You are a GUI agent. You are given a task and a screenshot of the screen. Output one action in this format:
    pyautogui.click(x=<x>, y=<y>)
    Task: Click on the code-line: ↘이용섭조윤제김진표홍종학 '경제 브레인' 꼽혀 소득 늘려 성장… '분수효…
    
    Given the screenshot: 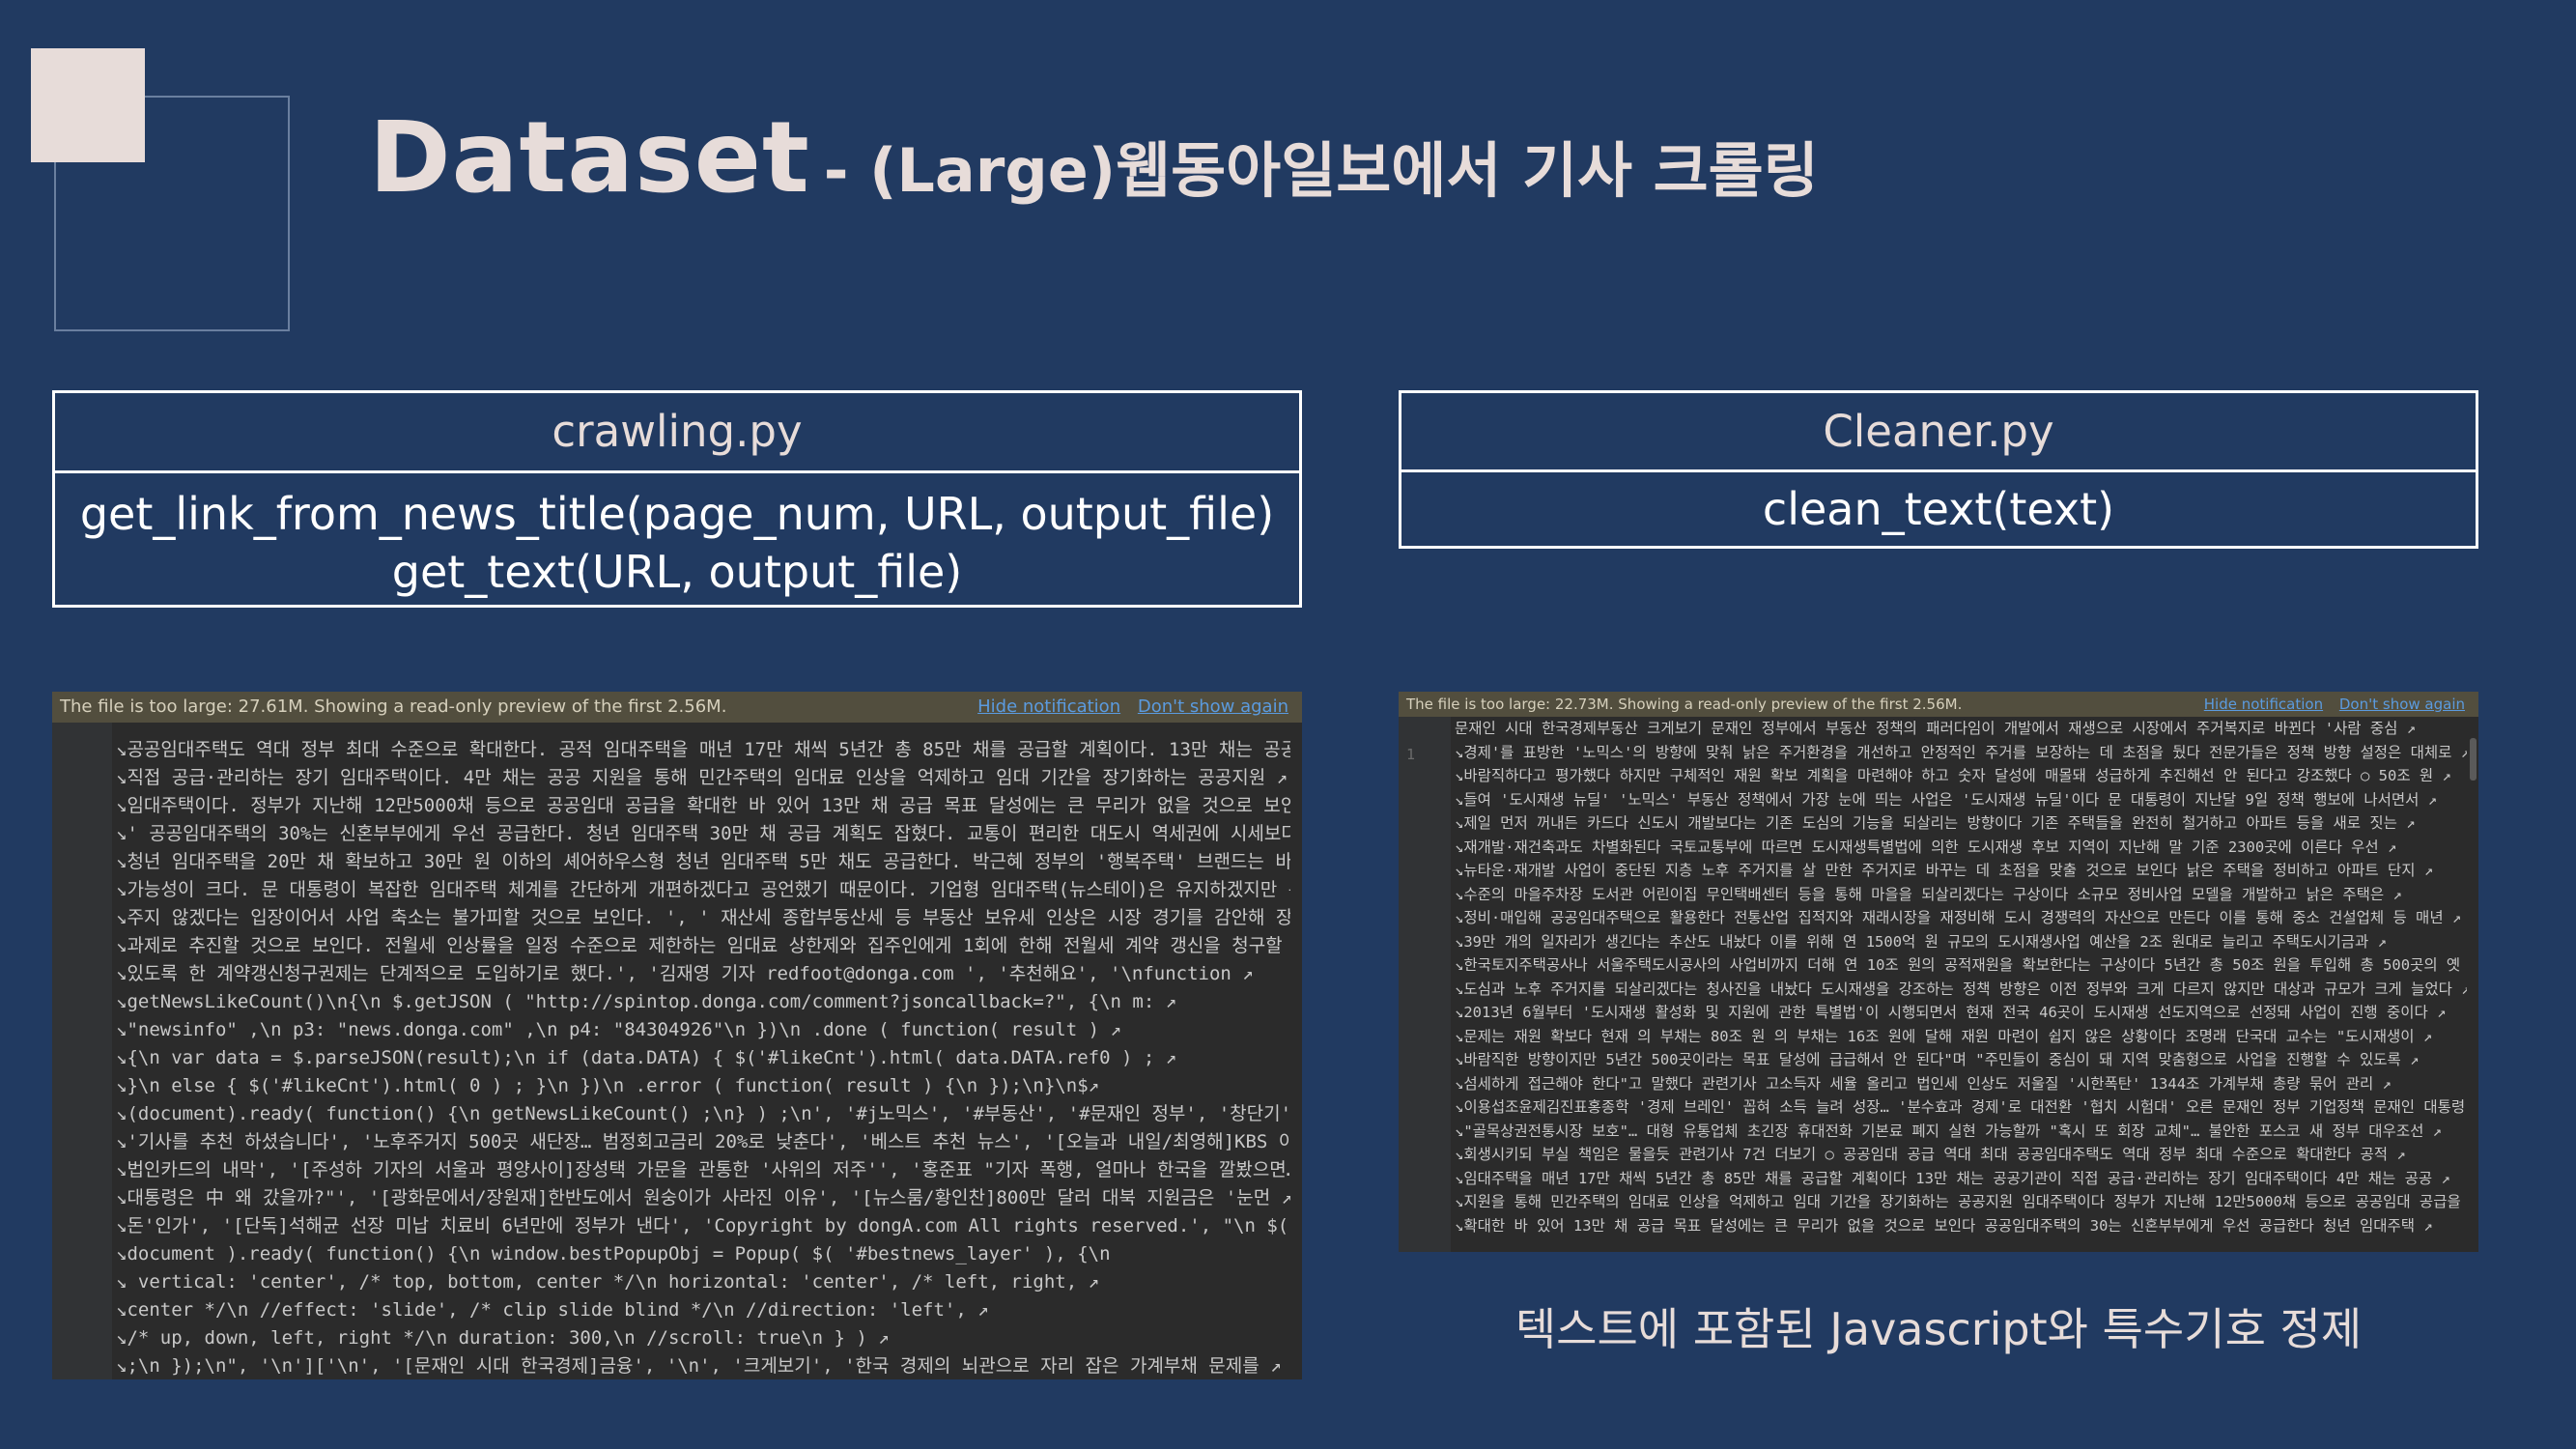 What is the action you would take?
    pyautogui.click(x=1961, y=1107)
    